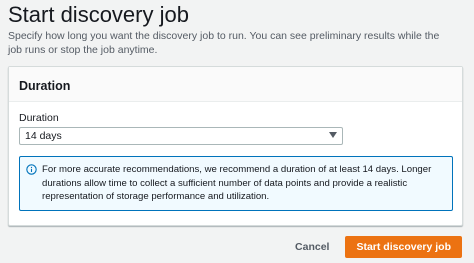 Image resolution: width=474 pixels, height=263 pixels. I want to click on duration-field-label: Duration, so click(39, 118).